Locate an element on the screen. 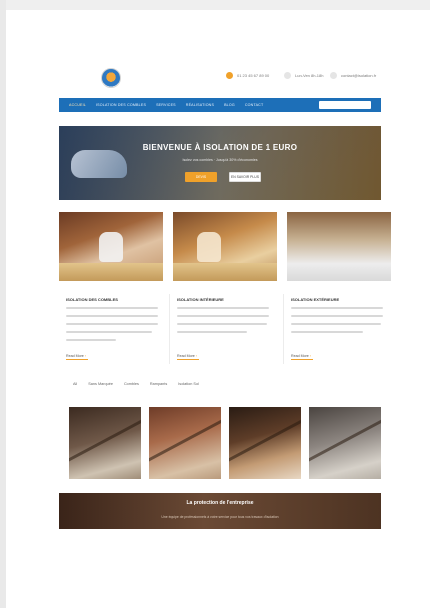  search-input is located at coordinates (345, 105).